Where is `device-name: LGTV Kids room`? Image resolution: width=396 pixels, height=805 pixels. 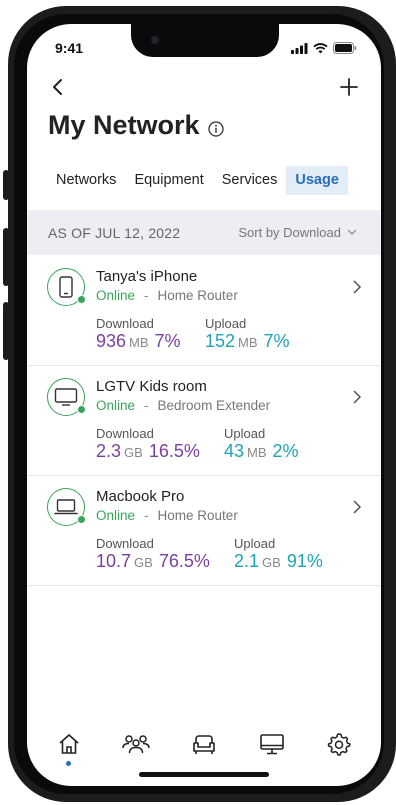
device-name: LGTV Kids room is located at coordinates (151, 386).